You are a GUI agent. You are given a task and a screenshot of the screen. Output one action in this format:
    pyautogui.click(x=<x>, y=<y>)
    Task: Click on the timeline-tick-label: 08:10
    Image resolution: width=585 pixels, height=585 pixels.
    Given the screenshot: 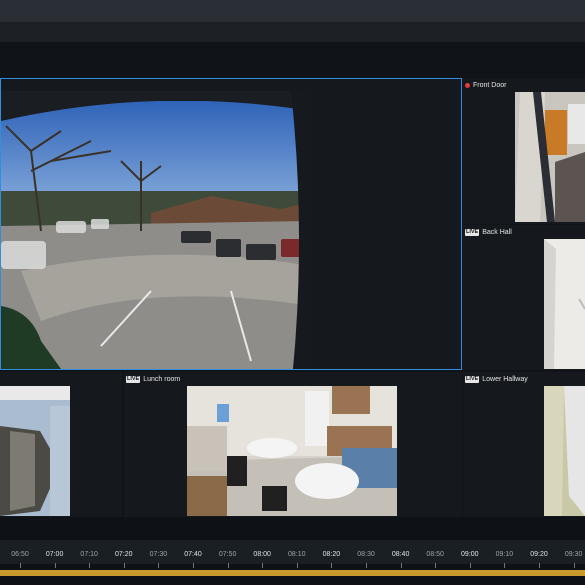 What is the action you would take?
    pyautogui.click(x=297, y=554)
    